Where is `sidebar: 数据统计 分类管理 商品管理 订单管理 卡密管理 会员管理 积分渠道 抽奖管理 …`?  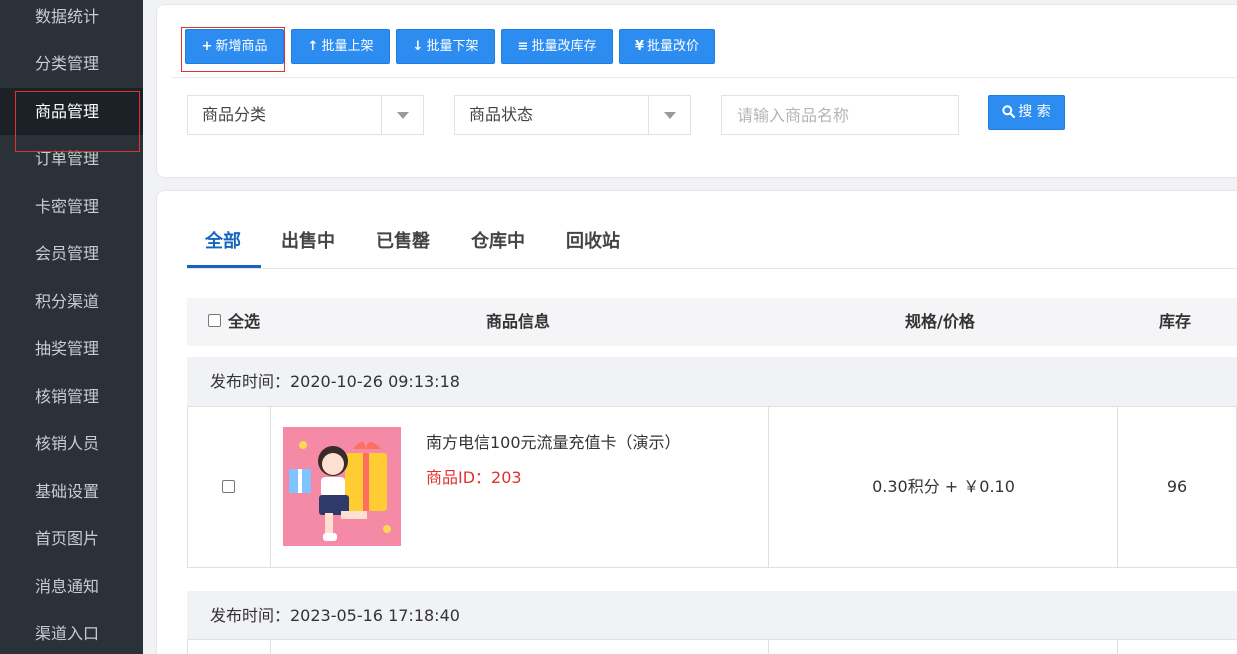 sidebar: 数据统计 分类管理 商品管理 订单管理 卡密管理 会员管理 积分渠道 抽奖管理 … is located at coordinates (71, 327).